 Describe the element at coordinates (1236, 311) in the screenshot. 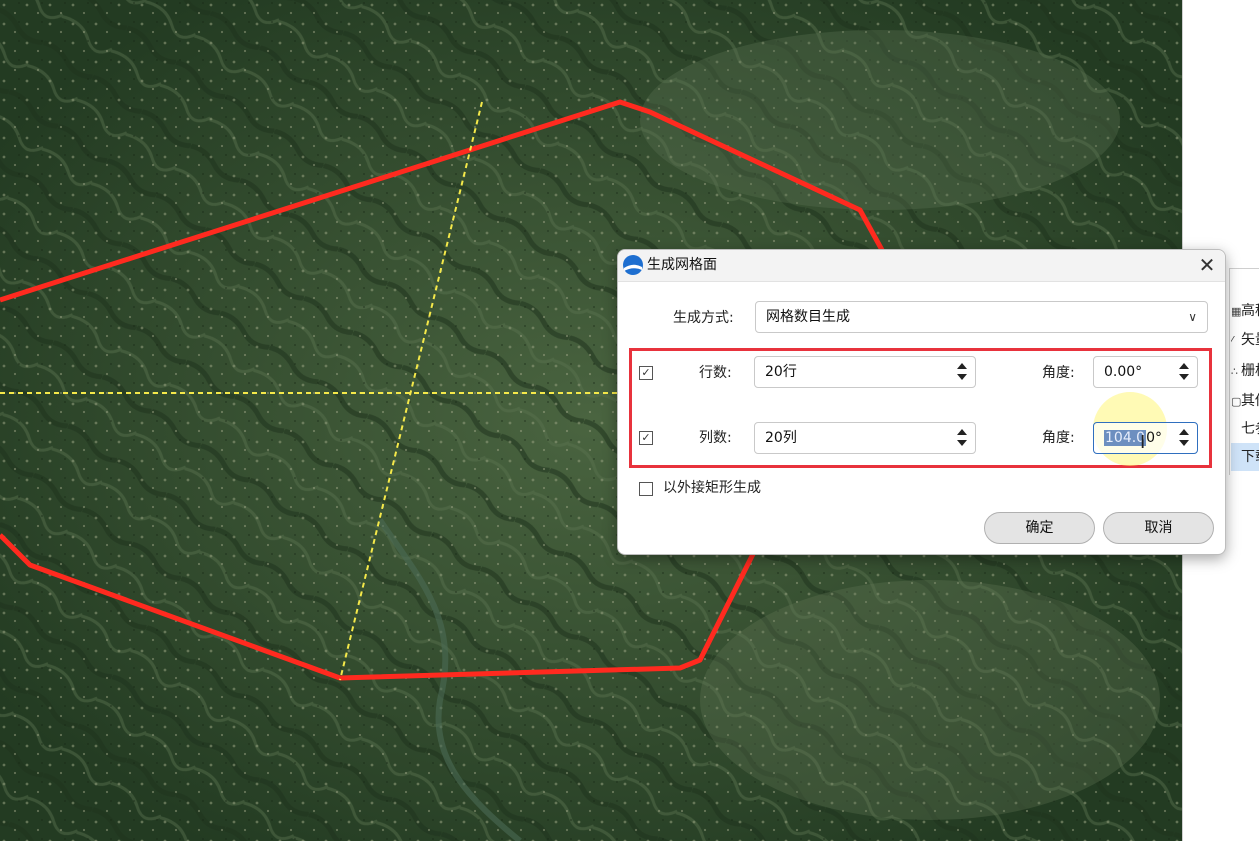

I see `grid-icon: ▦` at that location.